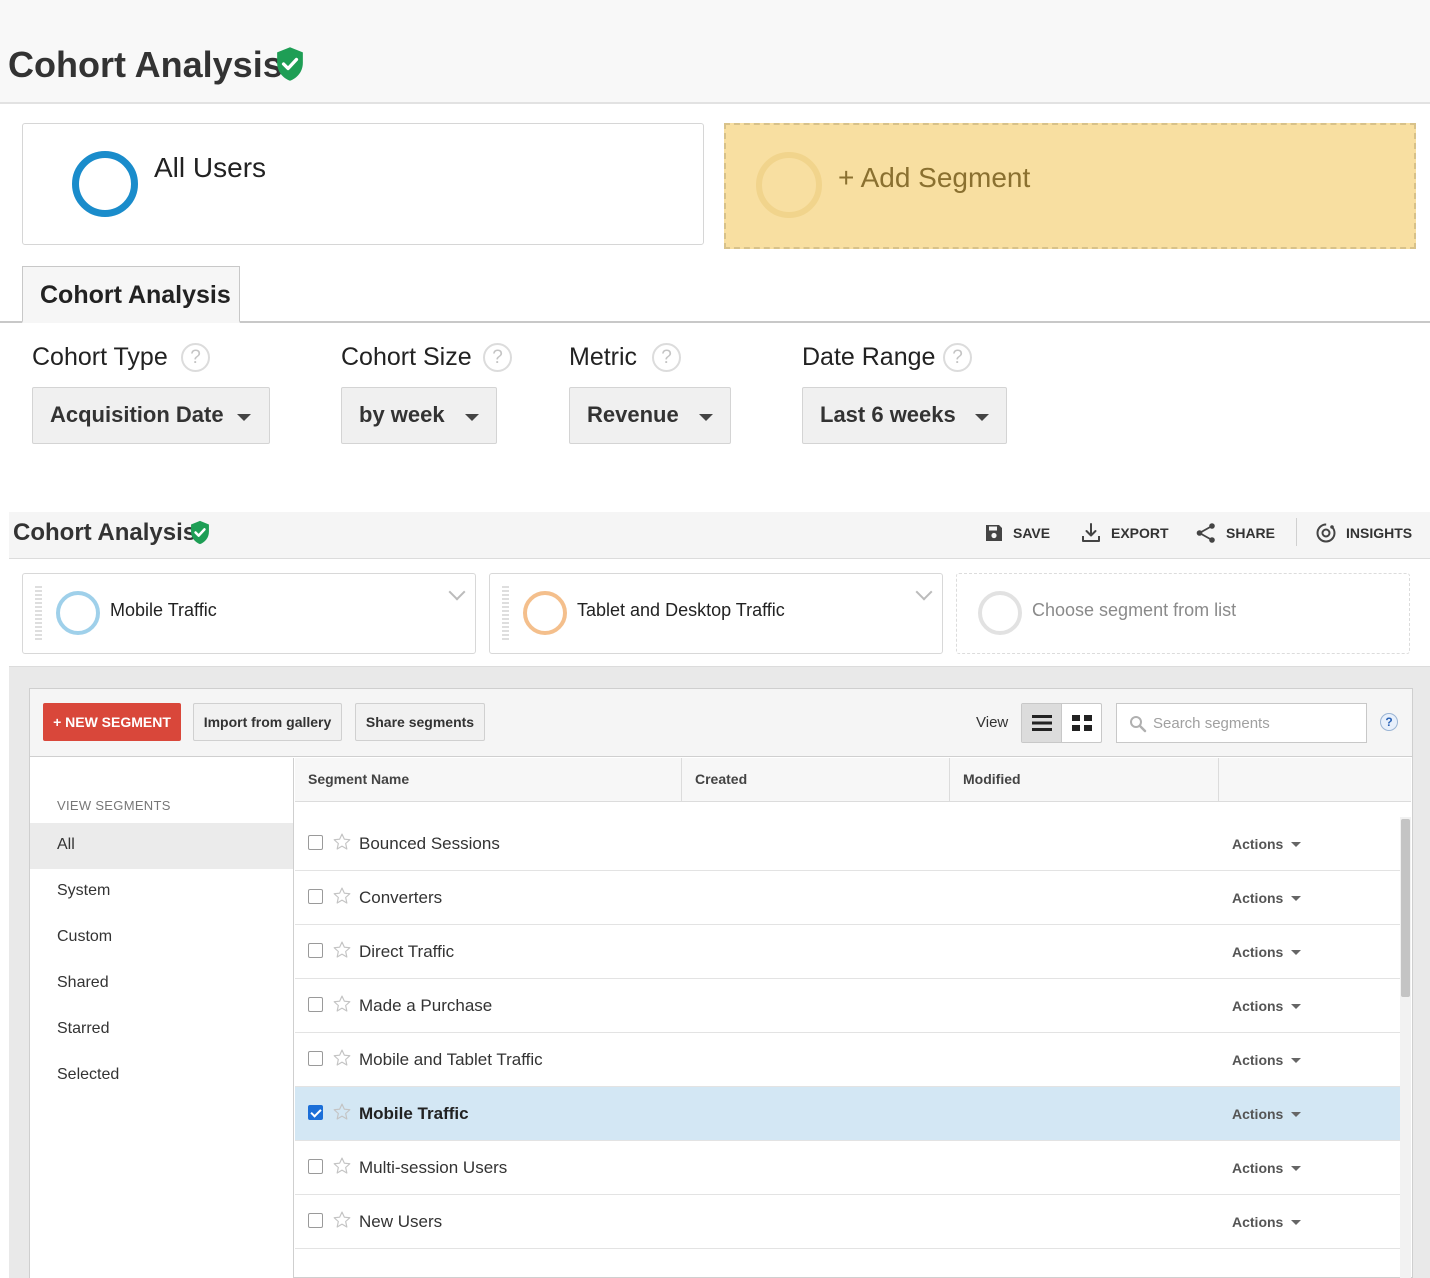 This screenshot has height=1278, width=1430. I want to click on cohort-size-select: by week, so click(419, 415).